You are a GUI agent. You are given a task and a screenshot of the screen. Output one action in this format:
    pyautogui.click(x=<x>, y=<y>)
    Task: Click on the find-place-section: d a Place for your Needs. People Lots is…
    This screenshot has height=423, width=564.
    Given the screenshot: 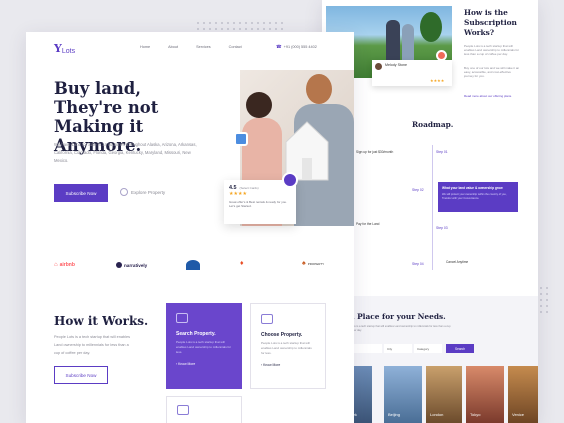 What is the action you would take?
    pyautogui.click(x=430, y=359)
    